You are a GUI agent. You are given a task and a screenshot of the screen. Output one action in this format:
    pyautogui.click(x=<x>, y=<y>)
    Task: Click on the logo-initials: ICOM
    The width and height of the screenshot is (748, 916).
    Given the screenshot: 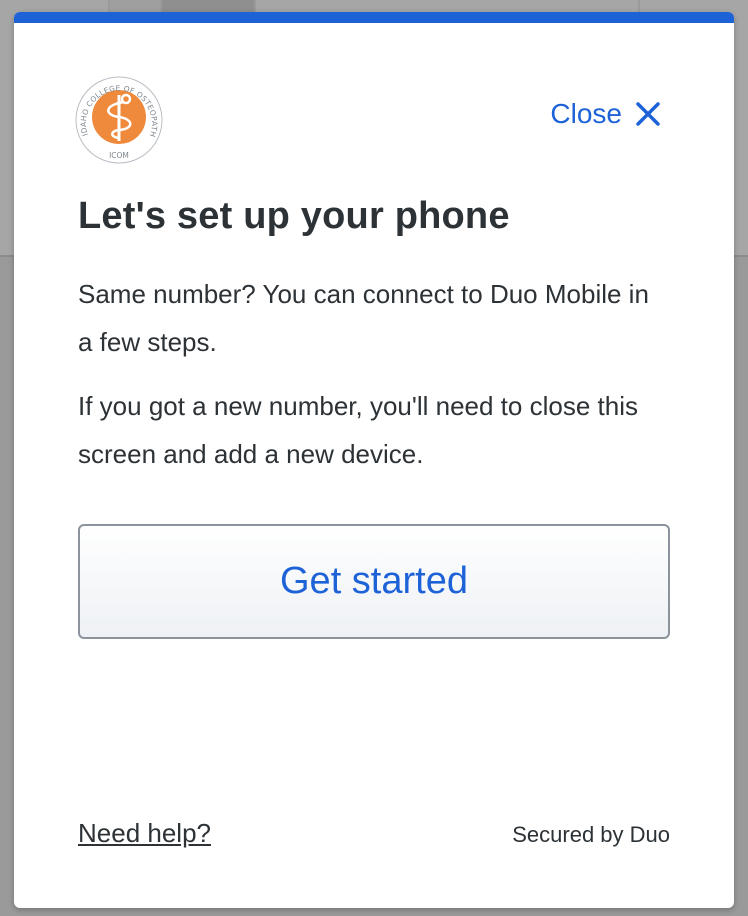 What is the action you would take?
    pyautogui.click(x=119, y=155)
    